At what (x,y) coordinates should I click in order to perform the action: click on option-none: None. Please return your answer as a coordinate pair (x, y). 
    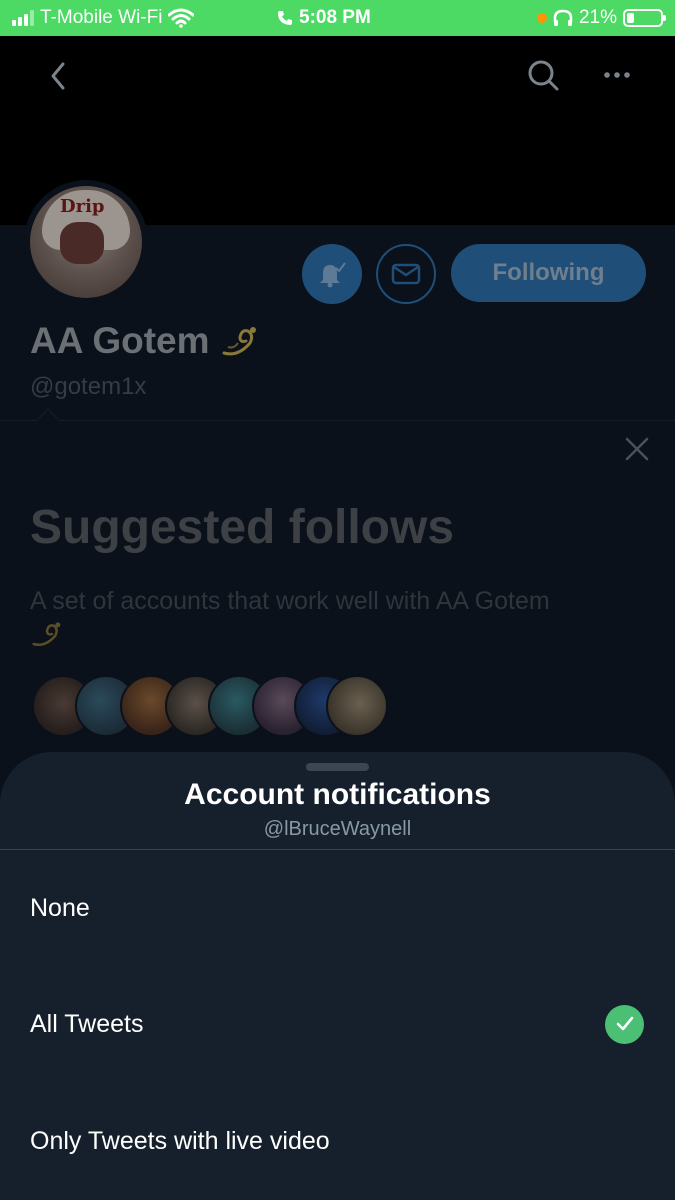
    Looking at the image, I should click on (337, 908).